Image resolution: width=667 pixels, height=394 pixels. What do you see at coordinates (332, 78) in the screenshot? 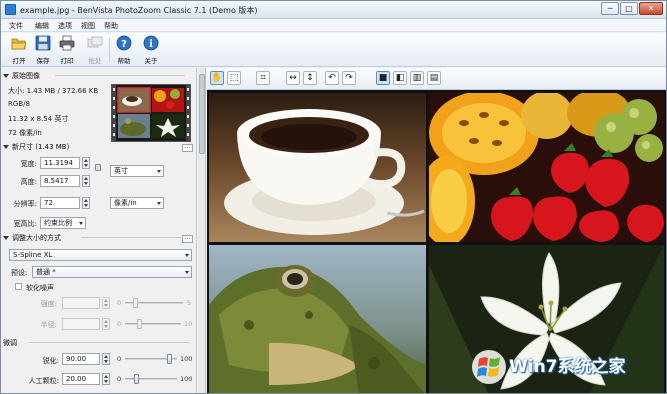
I see `rotate-left-icon: ↶` at bounding box center [332, 78].